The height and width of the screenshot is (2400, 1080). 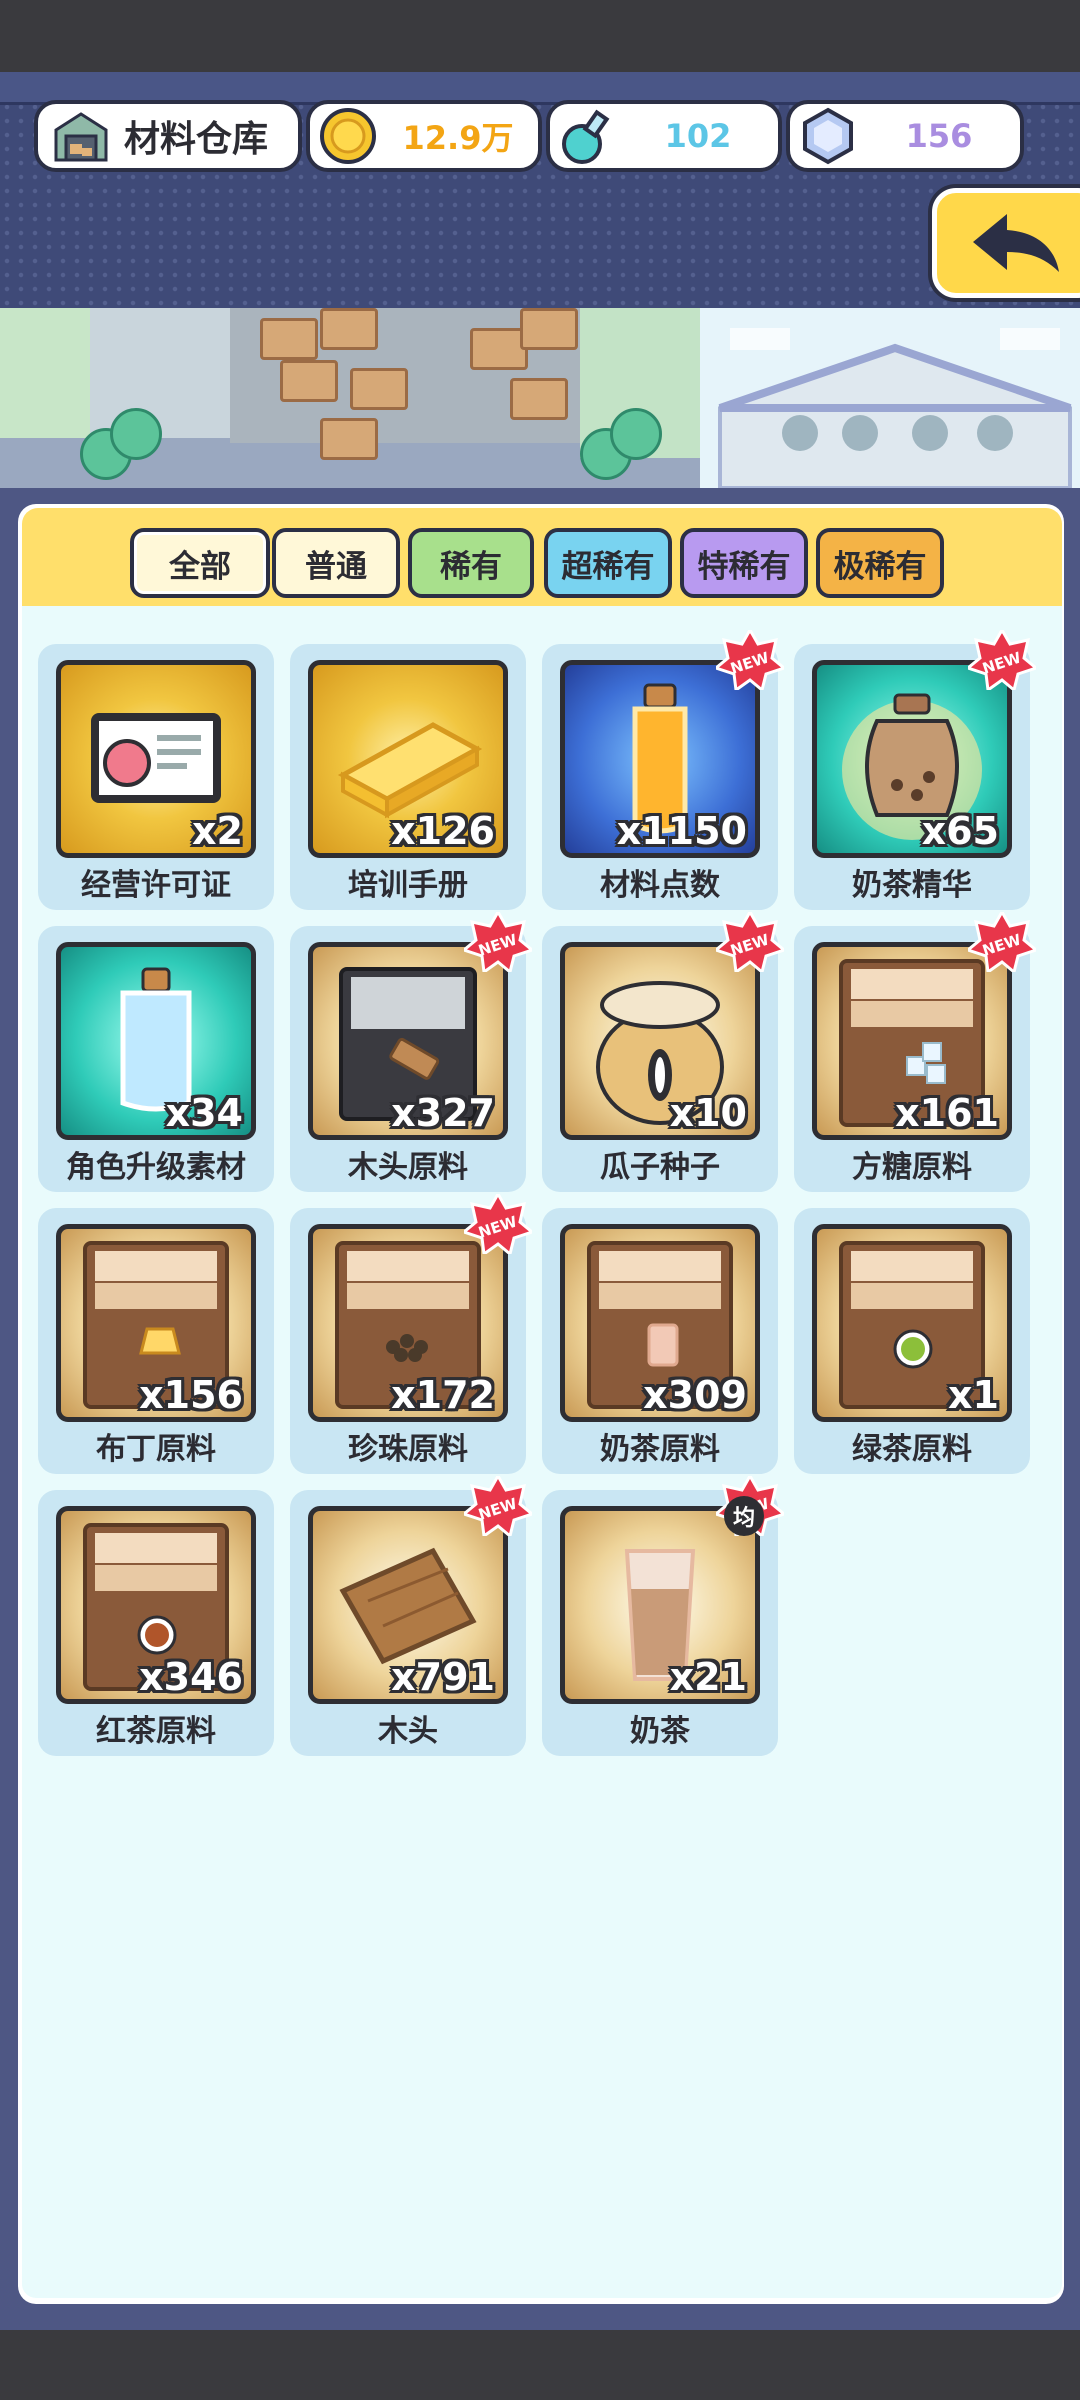 I want to click on potion-counter: 102, so click(x=664, y=136).